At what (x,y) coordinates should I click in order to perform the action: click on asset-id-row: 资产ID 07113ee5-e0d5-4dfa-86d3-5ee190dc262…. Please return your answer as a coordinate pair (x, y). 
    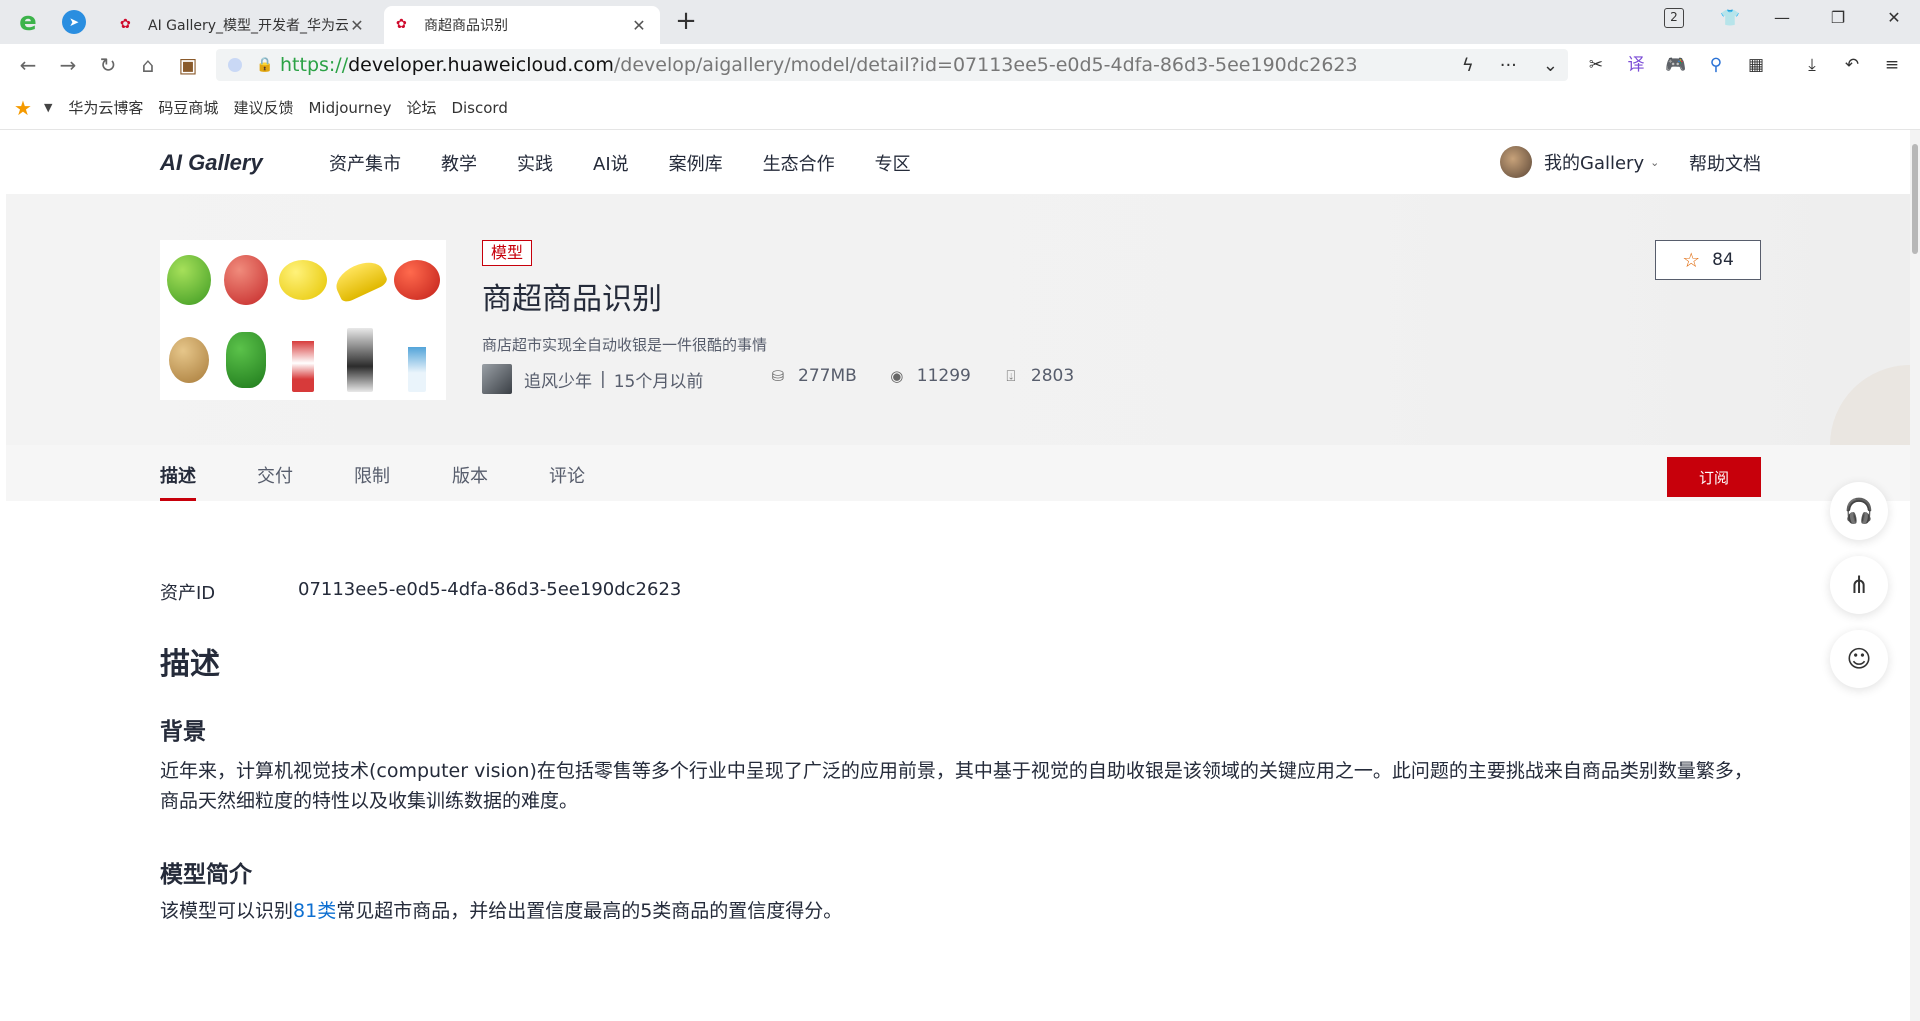
    Looking at the image, I should click on (420, 592).